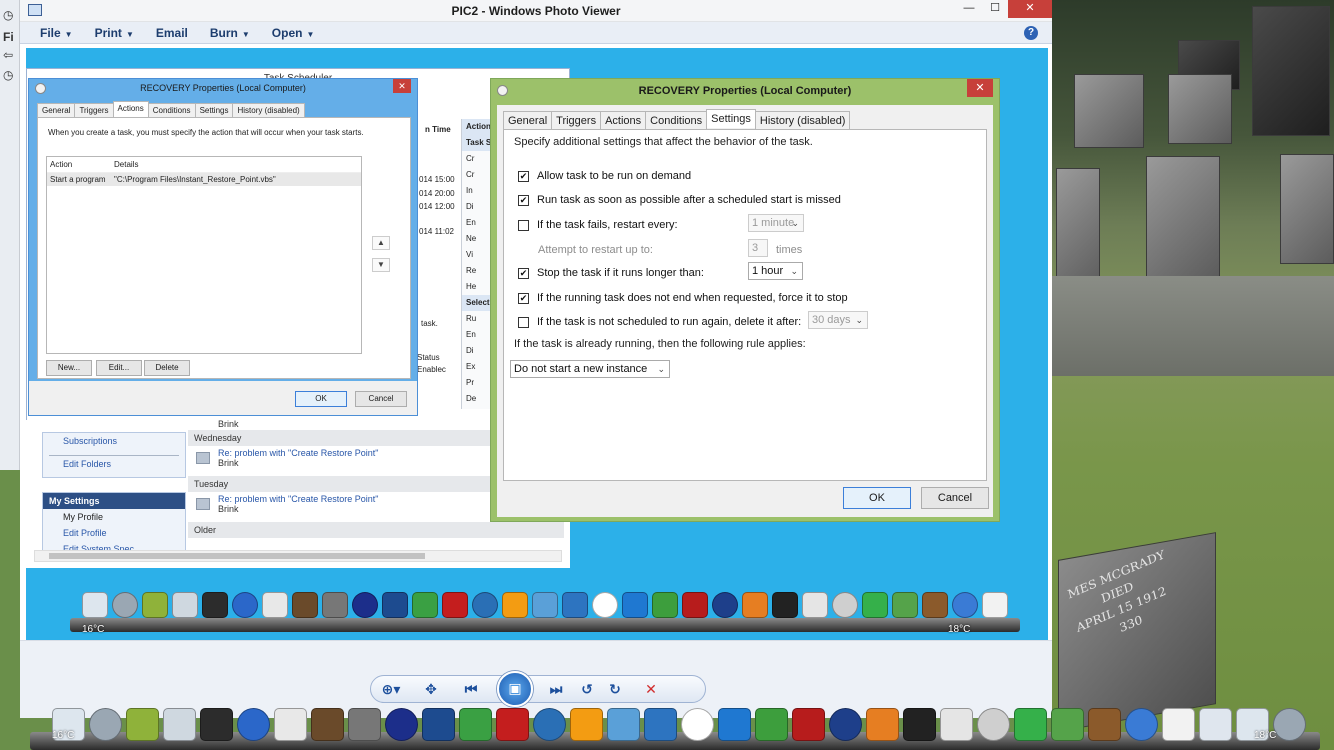 The image size is (1334, 750). What do you see at coordinates (167, 368) in the screenshot?
I see `delete-button: Delete` at bounding box center [167, 368].